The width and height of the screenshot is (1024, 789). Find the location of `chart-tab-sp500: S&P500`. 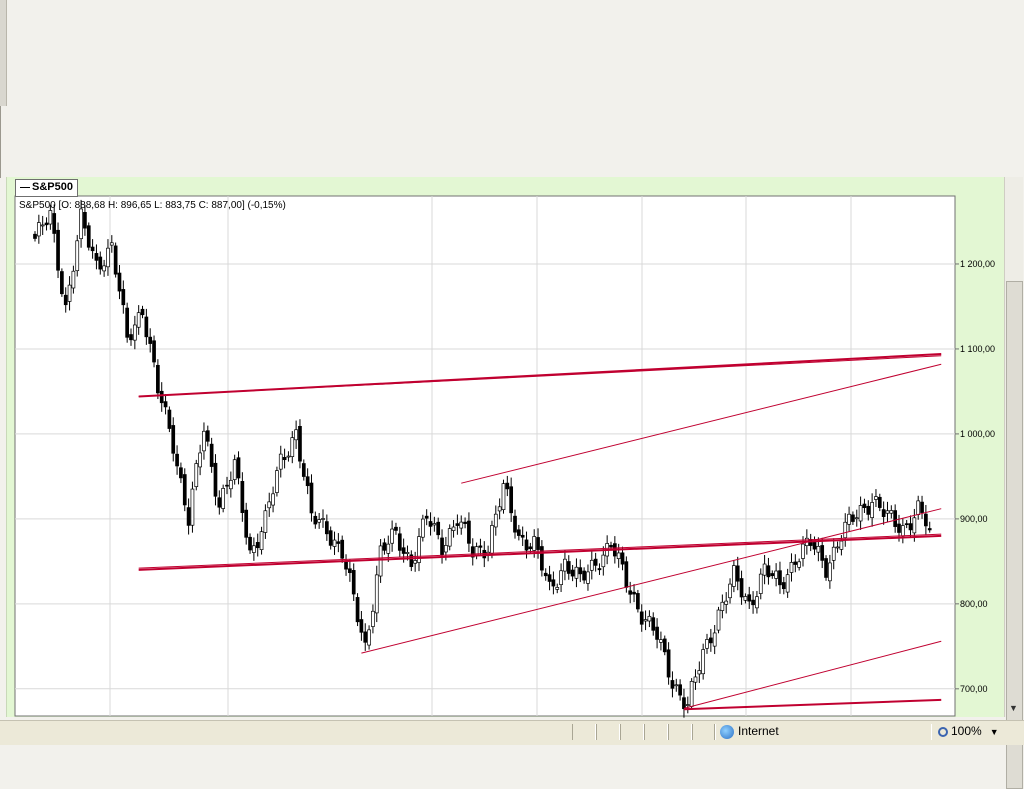

chart-tab-sp500: S&P500 is located at coordinates (46, 188).